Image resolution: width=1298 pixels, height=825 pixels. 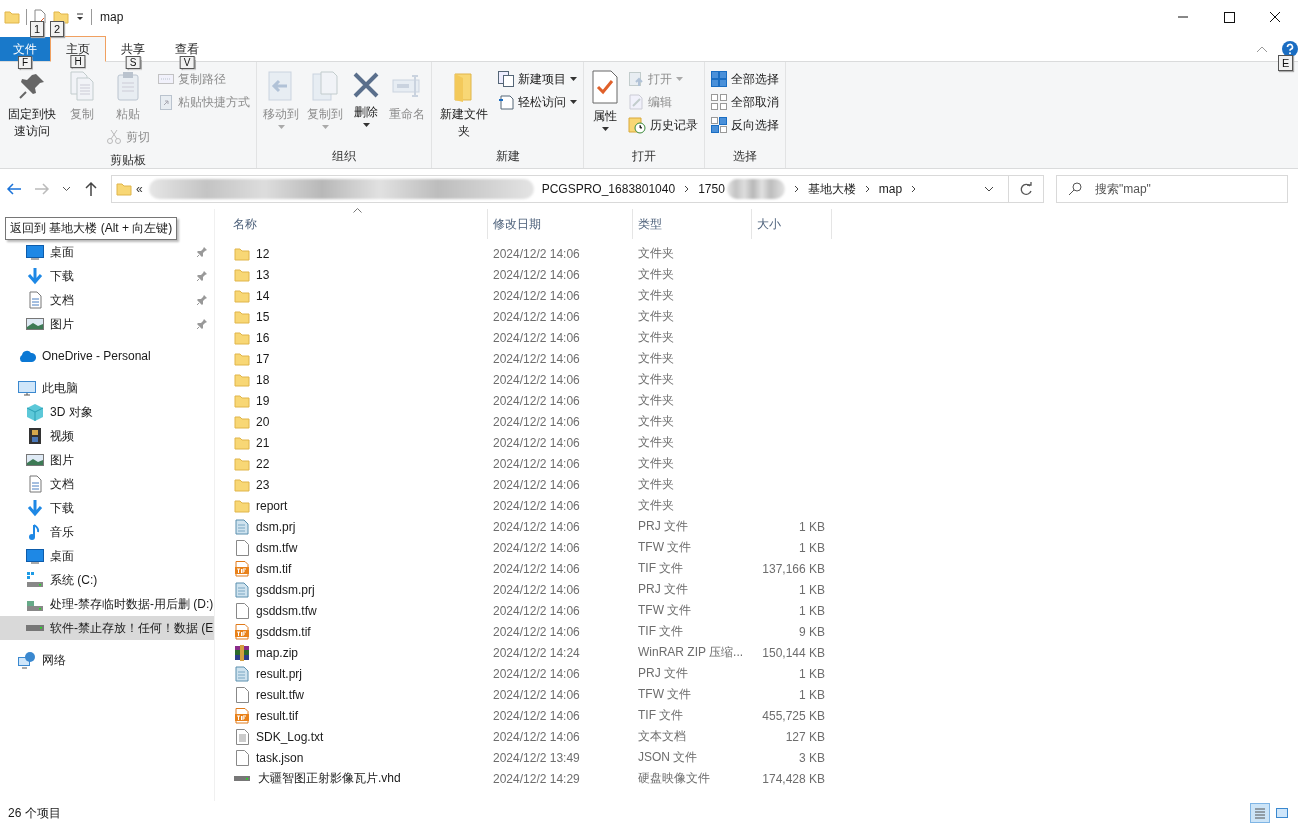 I want to click on file-name: 21, so click(x=358, y=442).